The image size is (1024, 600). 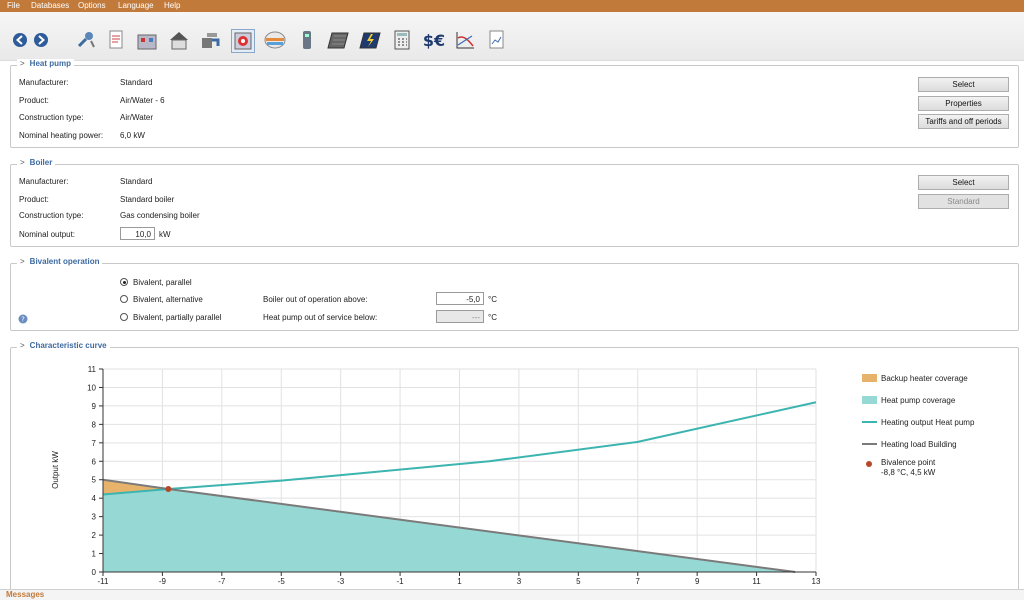 I want to click on x-tick-label: -5, so click(x=282, y=581).